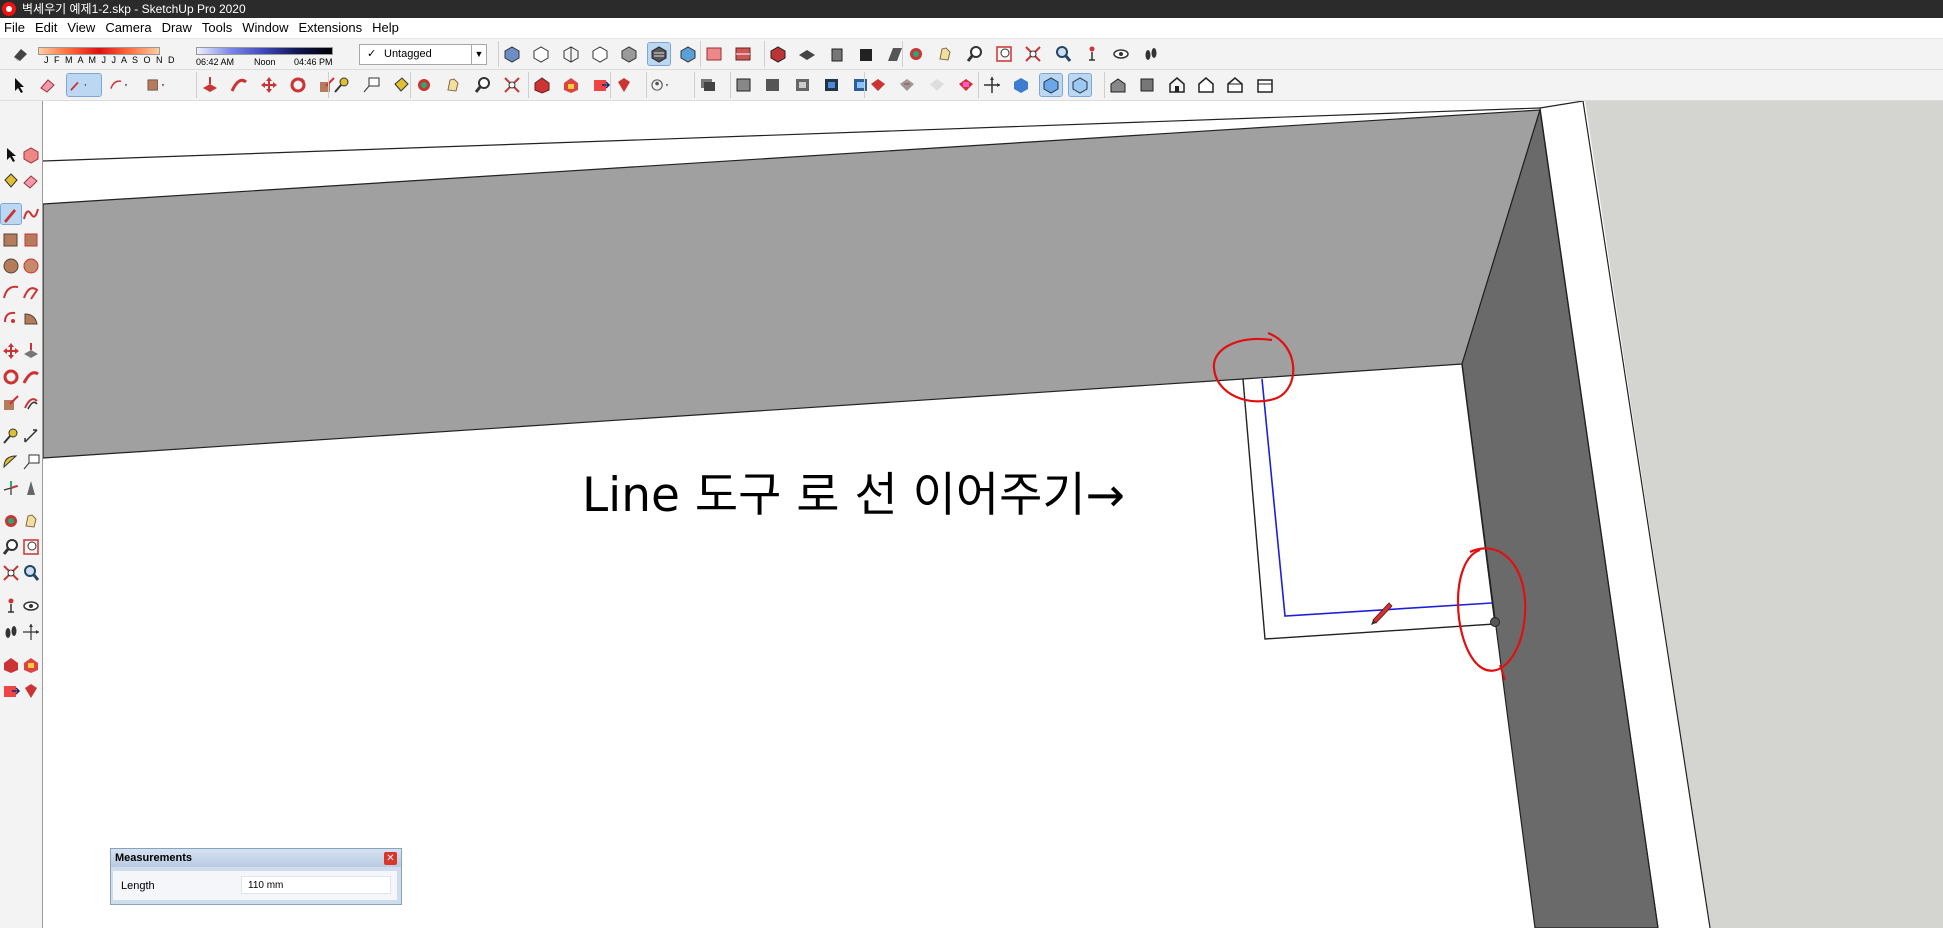  What do you see at coordinates (1118, 85) in the screenshot?
I see `iso-house-icon` at bounding box center [1118, 85].